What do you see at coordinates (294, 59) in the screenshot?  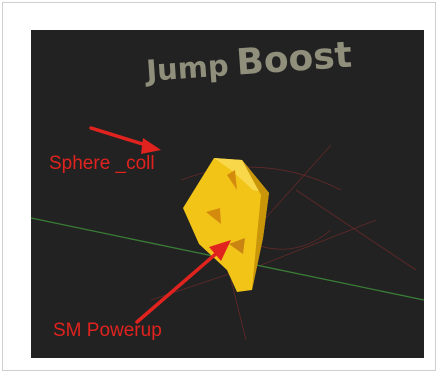 I see `title-word-boost: Boost` at bounding box center [294, 59].